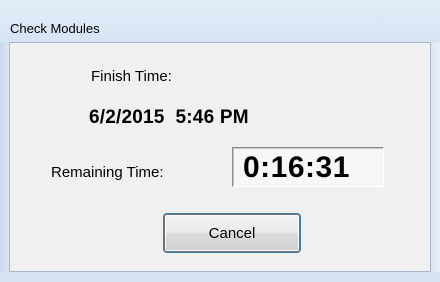 The width and height of the screenshot is (440, 282). Describe the element at coordinates (435, 162) in the screenshot. I see `window-frame-right` at that location.